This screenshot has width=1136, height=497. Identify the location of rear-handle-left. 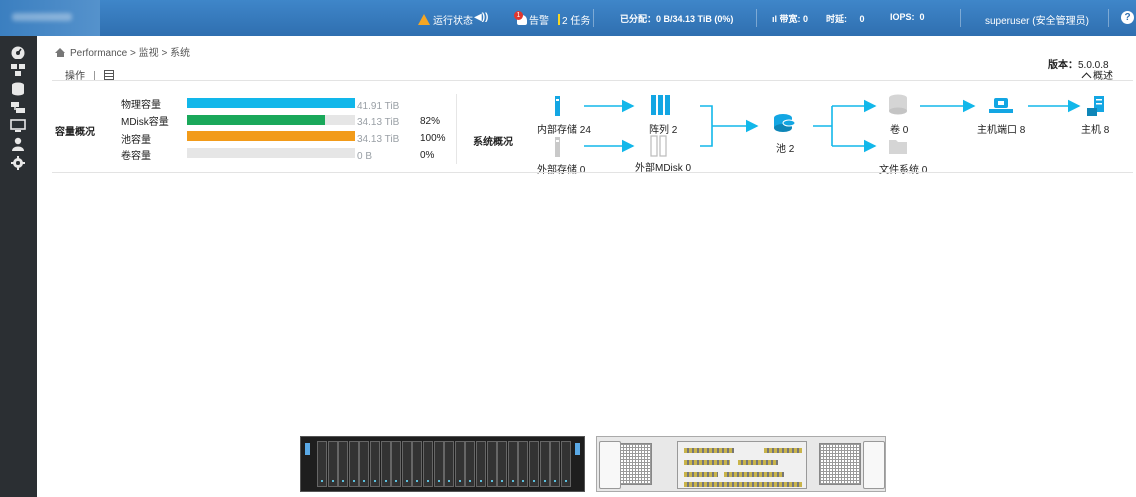
(610, 465).